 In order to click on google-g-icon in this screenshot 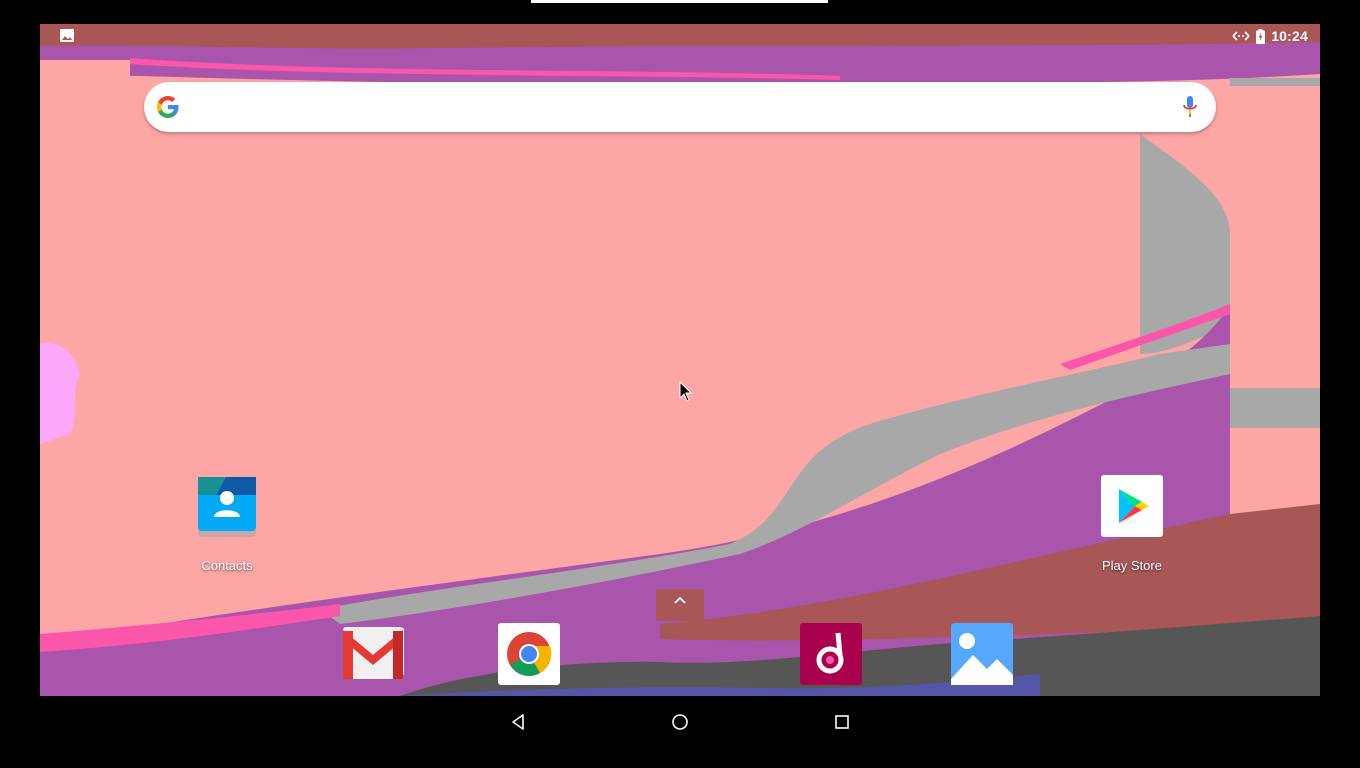, I will do `click(168, 107)`.